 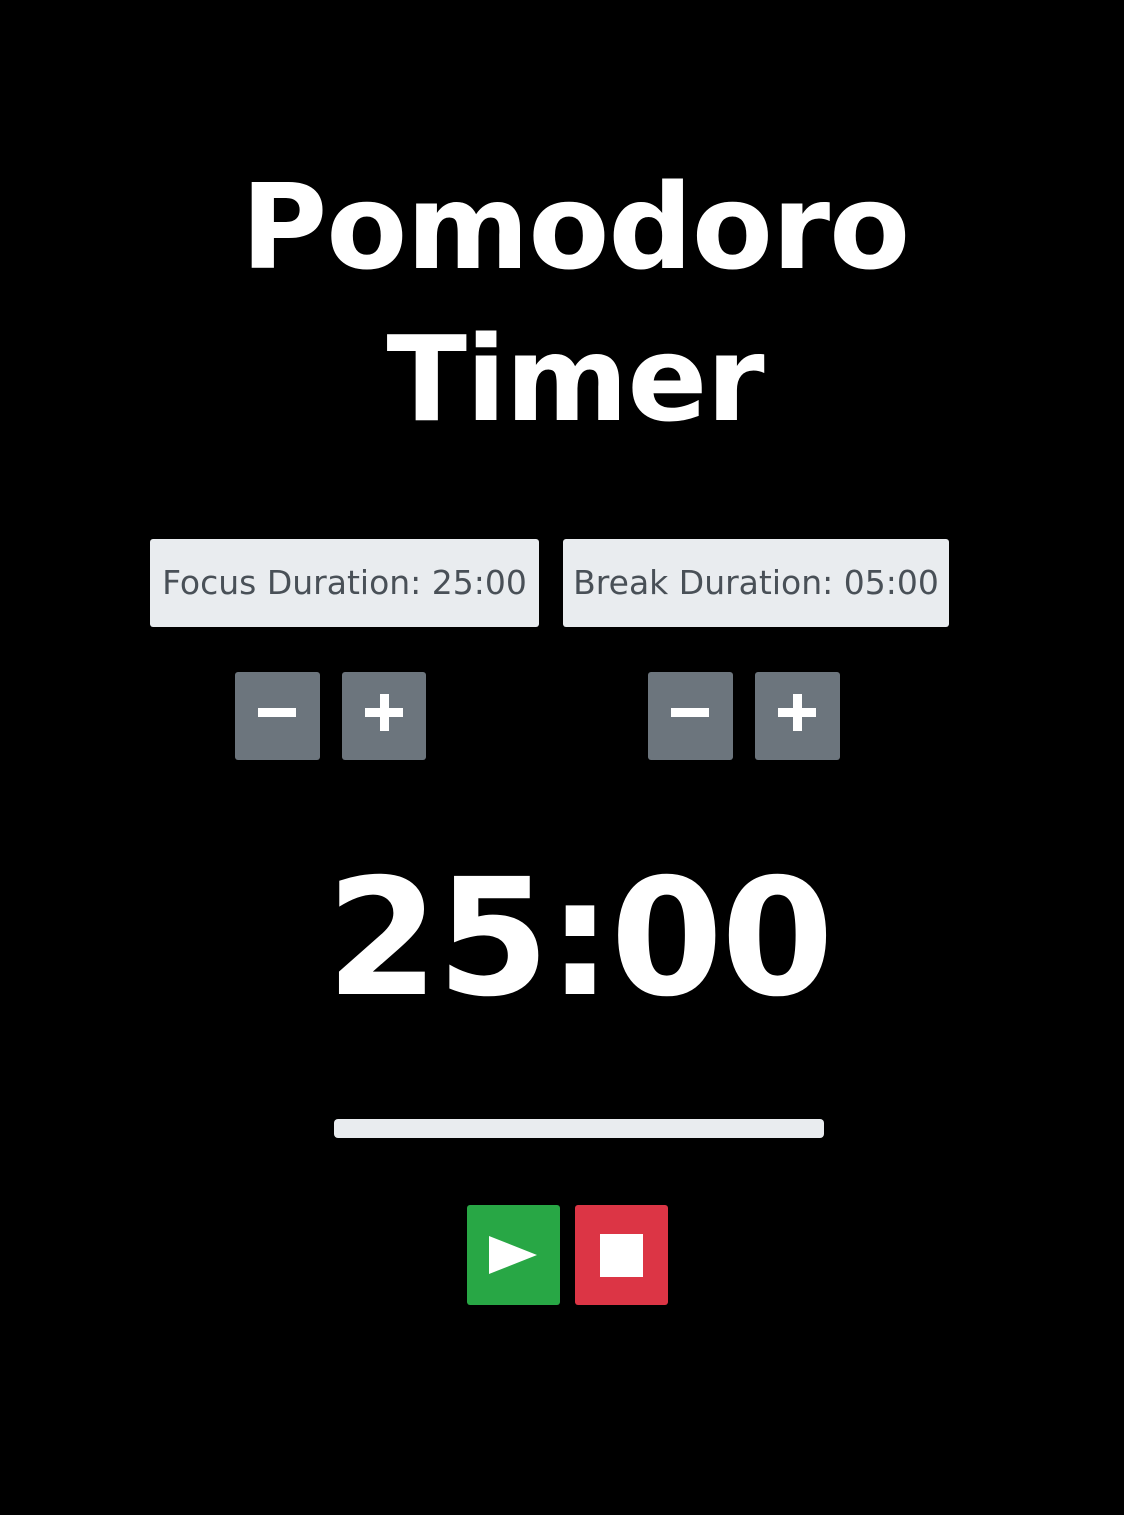 I want to click on play-icon, so click(x=513, y=1255).